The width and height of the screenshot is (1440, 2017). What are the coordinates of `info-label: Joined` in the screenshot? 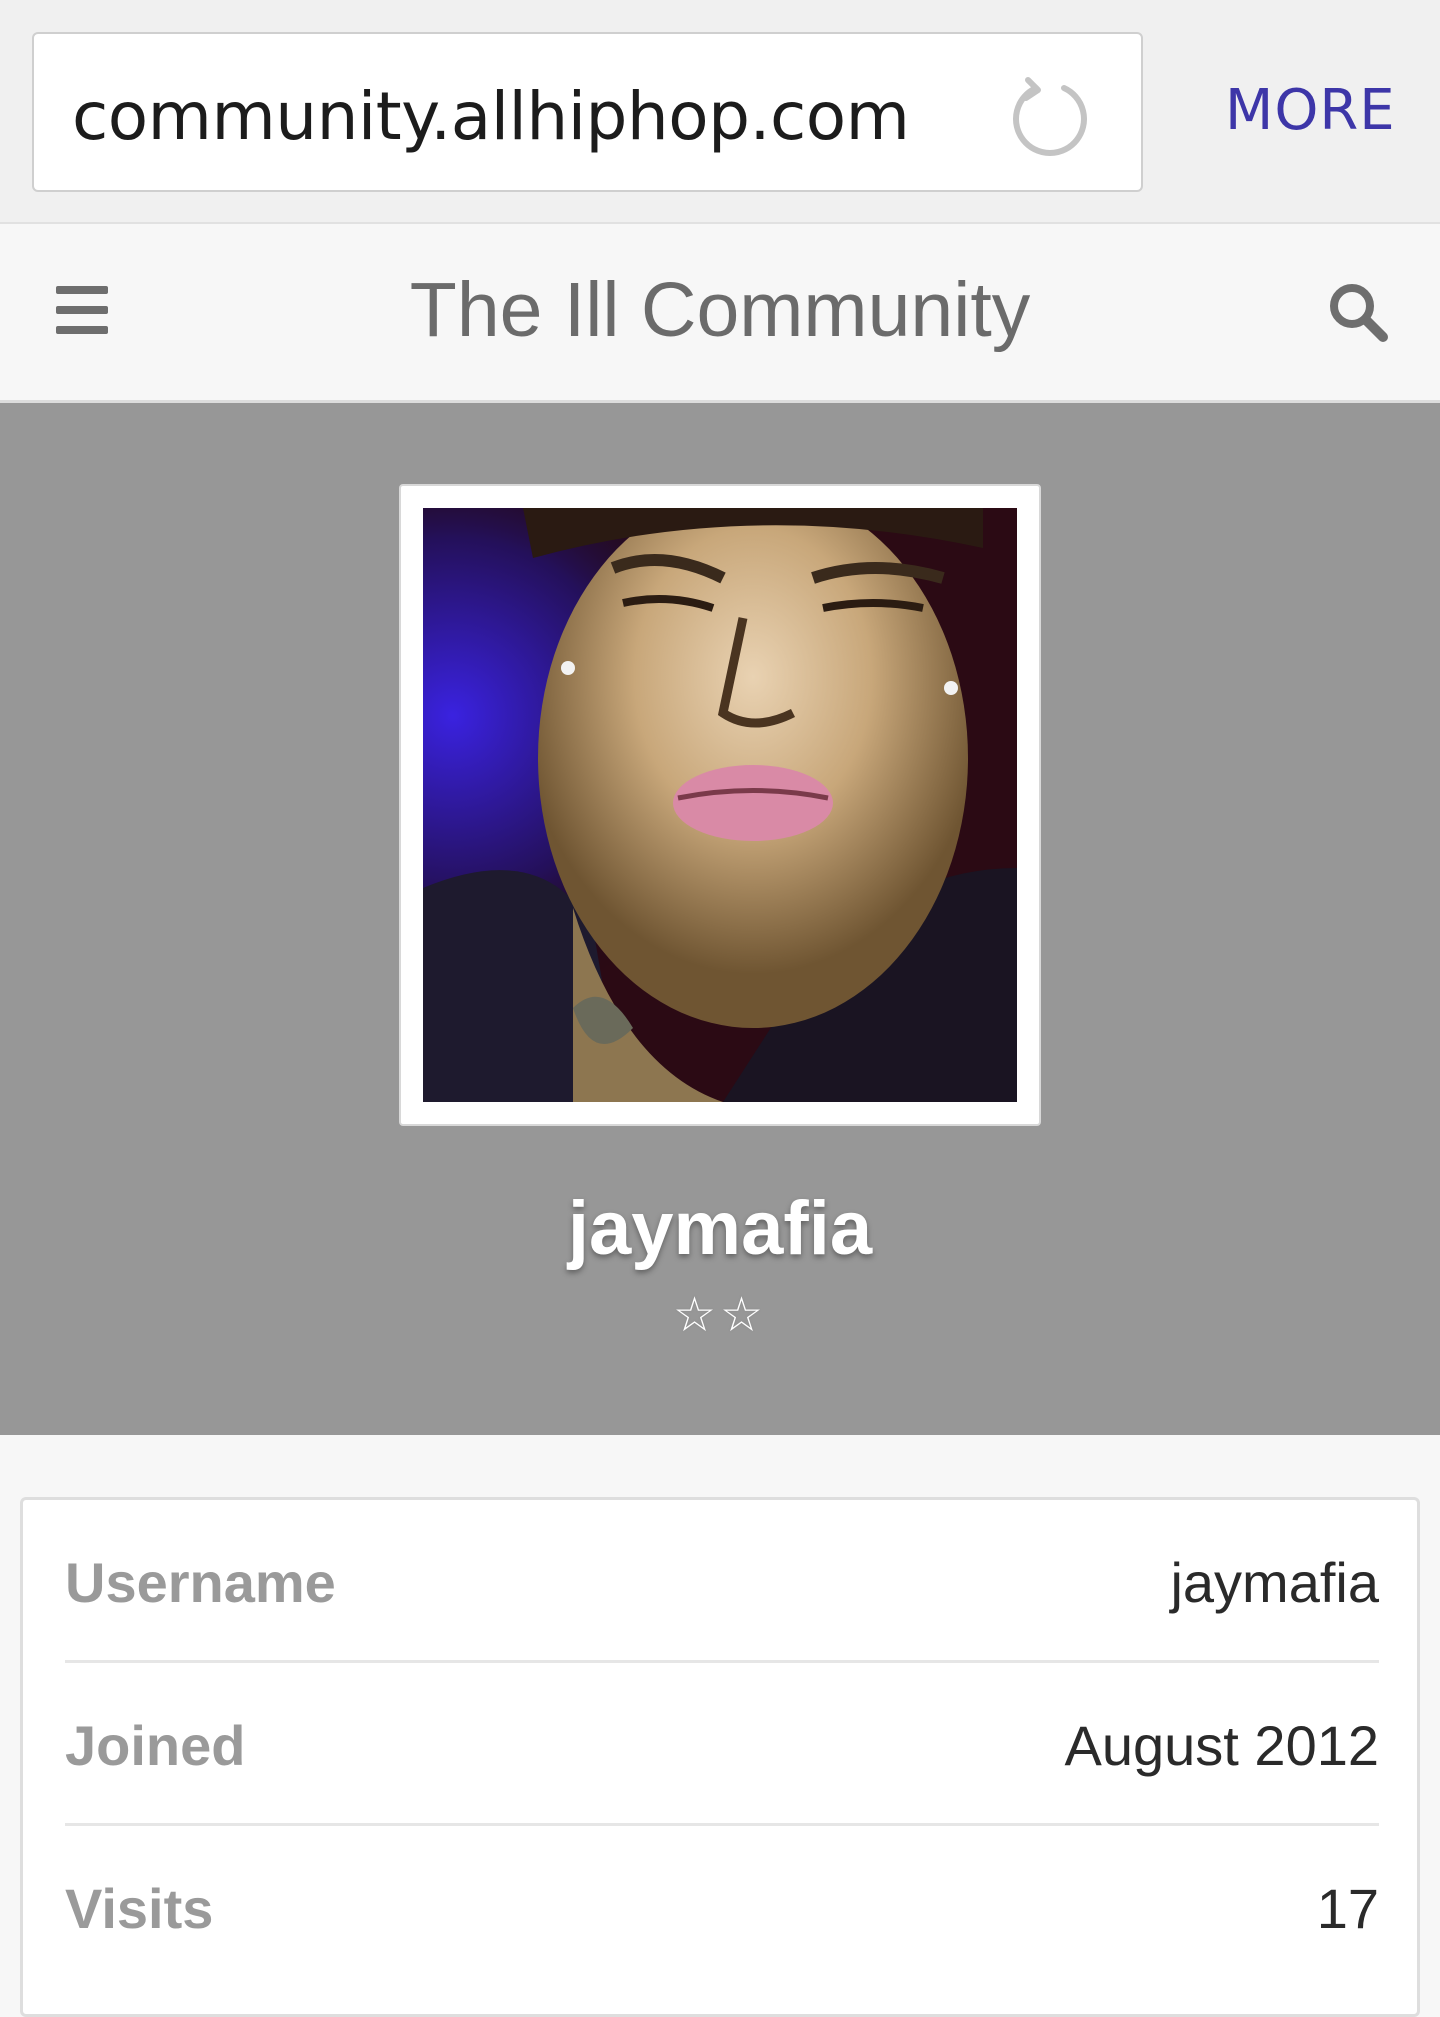 It's located at (155, 1745).